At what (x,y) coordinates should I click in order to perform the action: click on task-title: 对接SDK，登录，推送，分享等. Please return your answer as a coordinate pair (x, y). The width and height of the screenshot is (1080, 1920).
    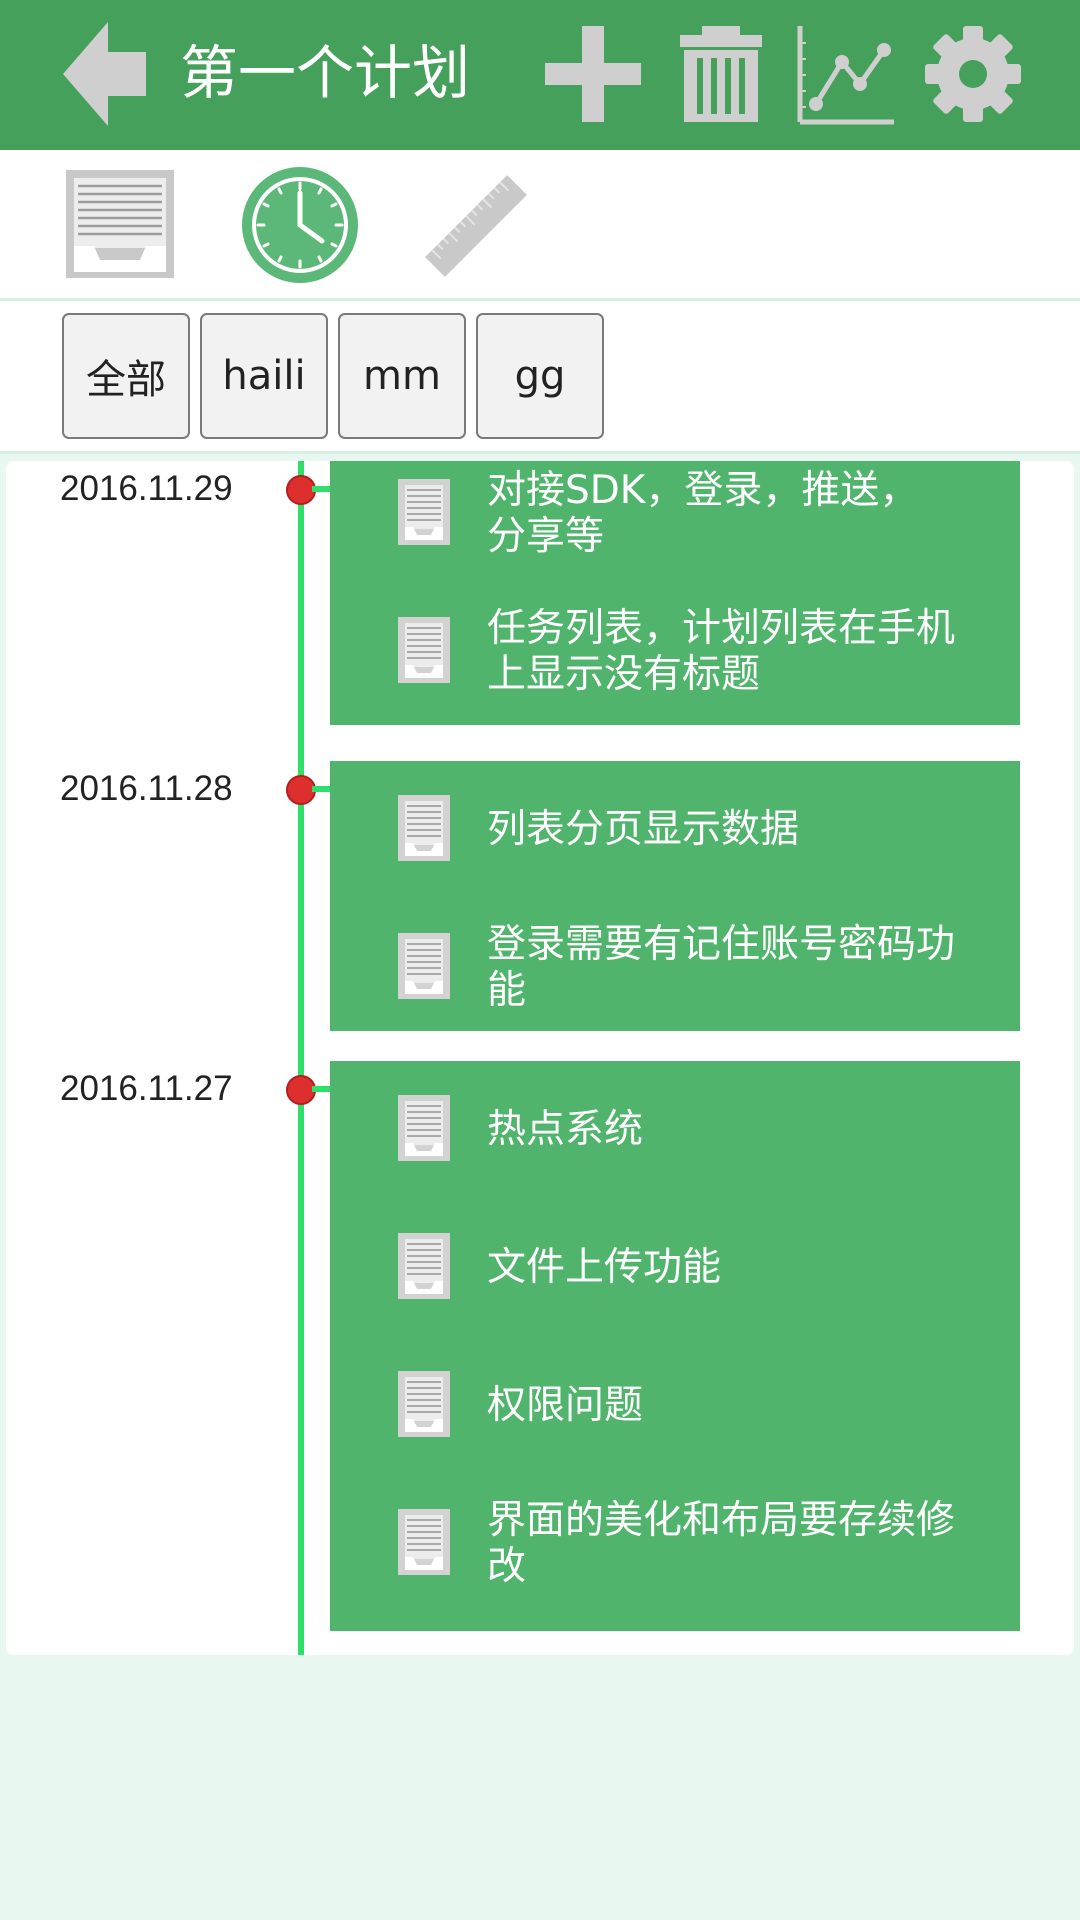
    Looking at the image, I should click on (703, 513).